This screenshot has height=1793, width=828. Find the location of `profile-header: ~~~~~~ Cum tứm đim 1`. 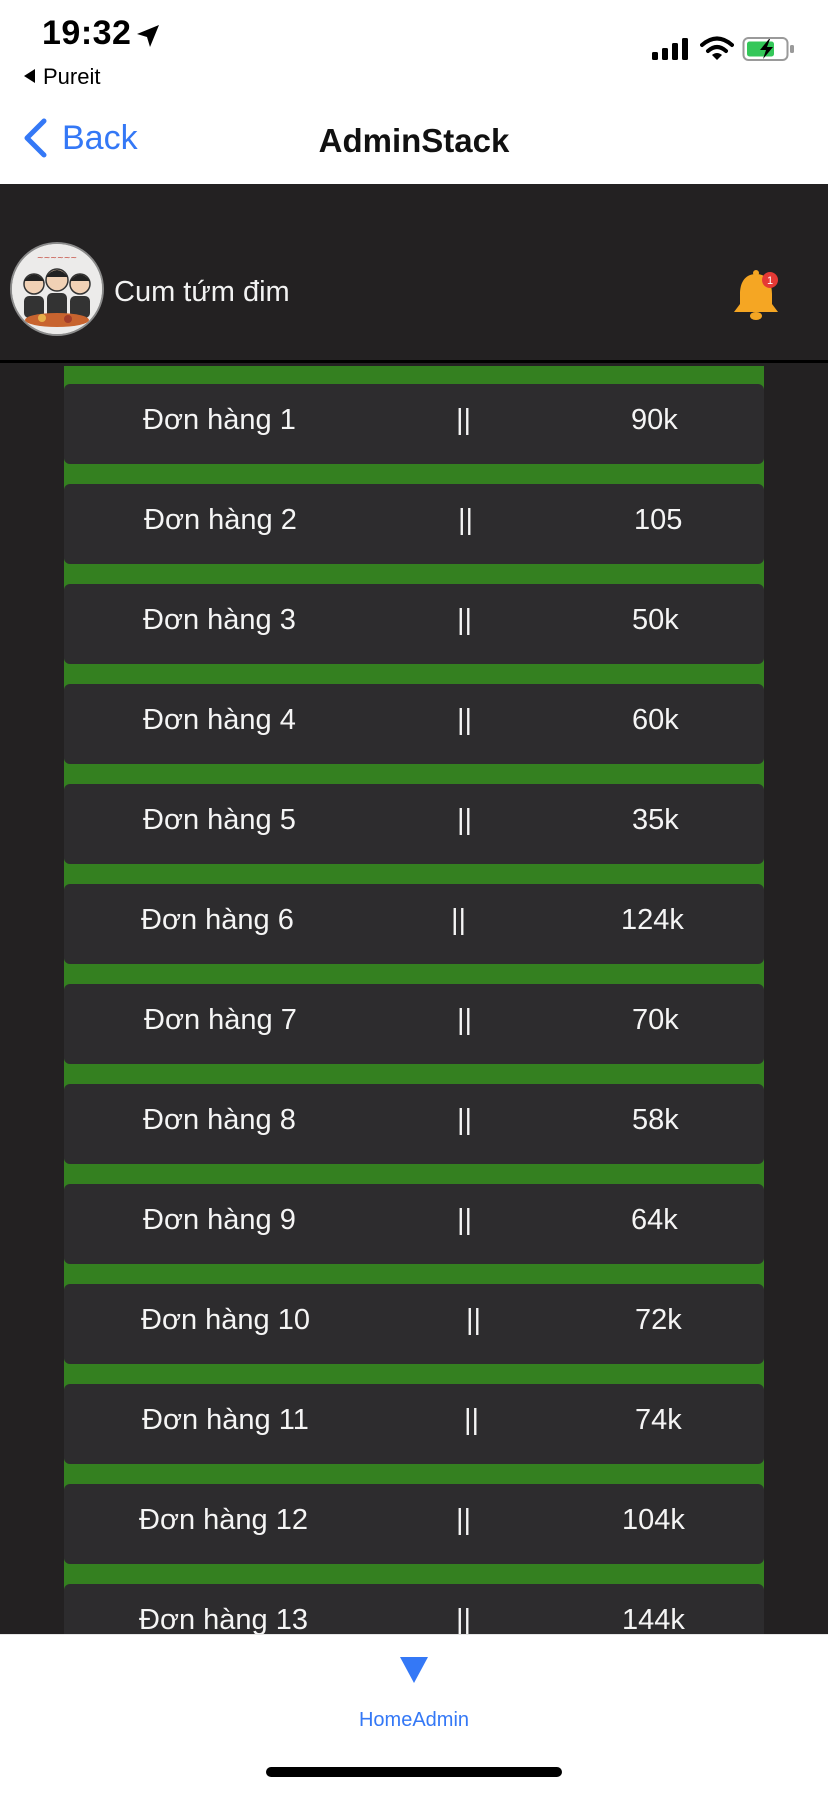

profile-header: ~~~~~~ Cum tứm đim 1 is located at coordinates (414, 273).